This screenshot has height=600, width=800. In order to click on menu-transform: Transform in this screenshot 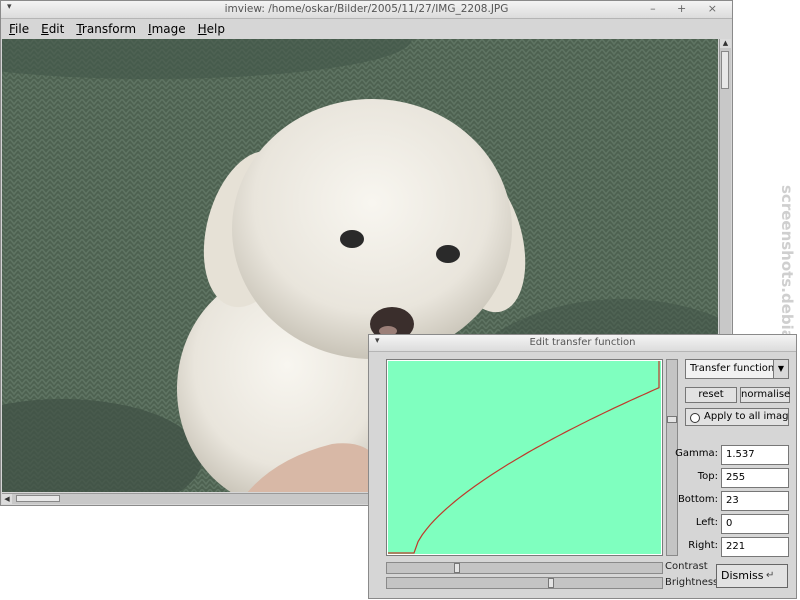, I will do `click(106, 29)`.